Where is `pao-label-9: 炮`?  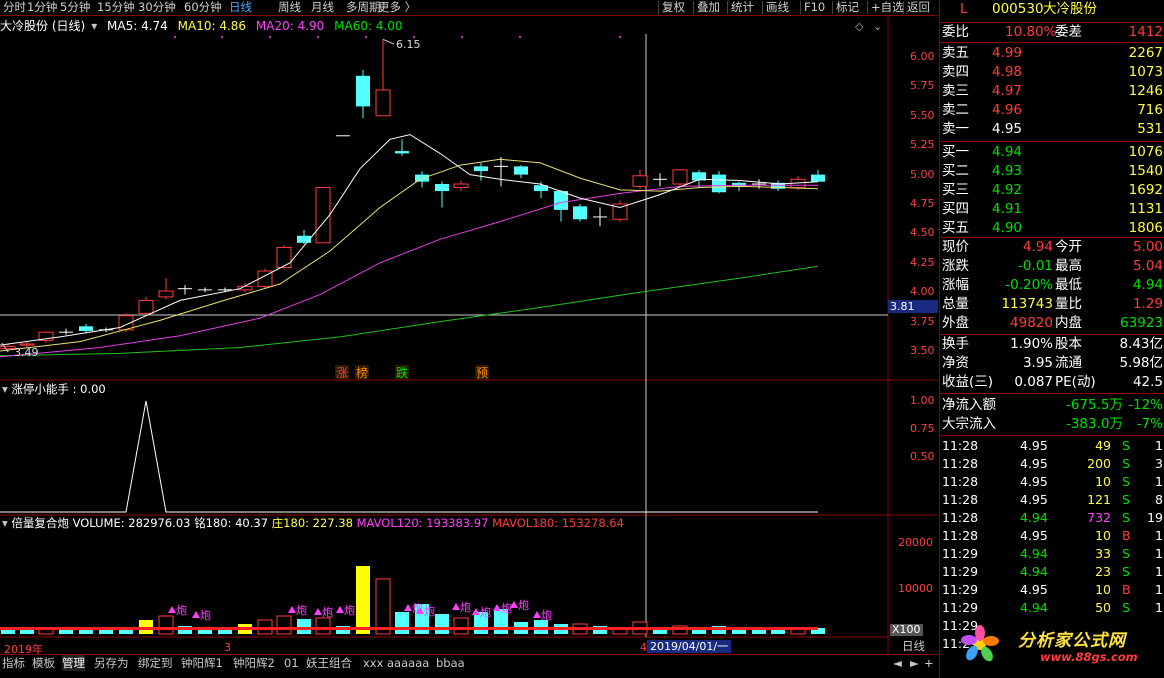 pao-label-9: 炮 is located at coordinates (506, 608).